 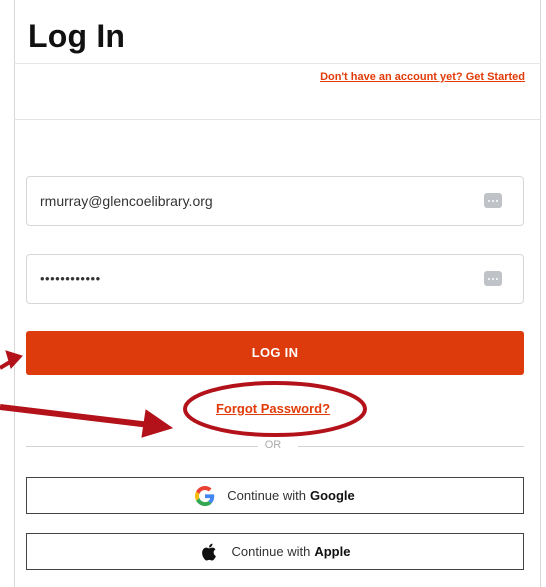 What do you see at coordinates (6, 365) in the screenshot?
I see `annotation-arrow-login` at bounding box center [6, 365].